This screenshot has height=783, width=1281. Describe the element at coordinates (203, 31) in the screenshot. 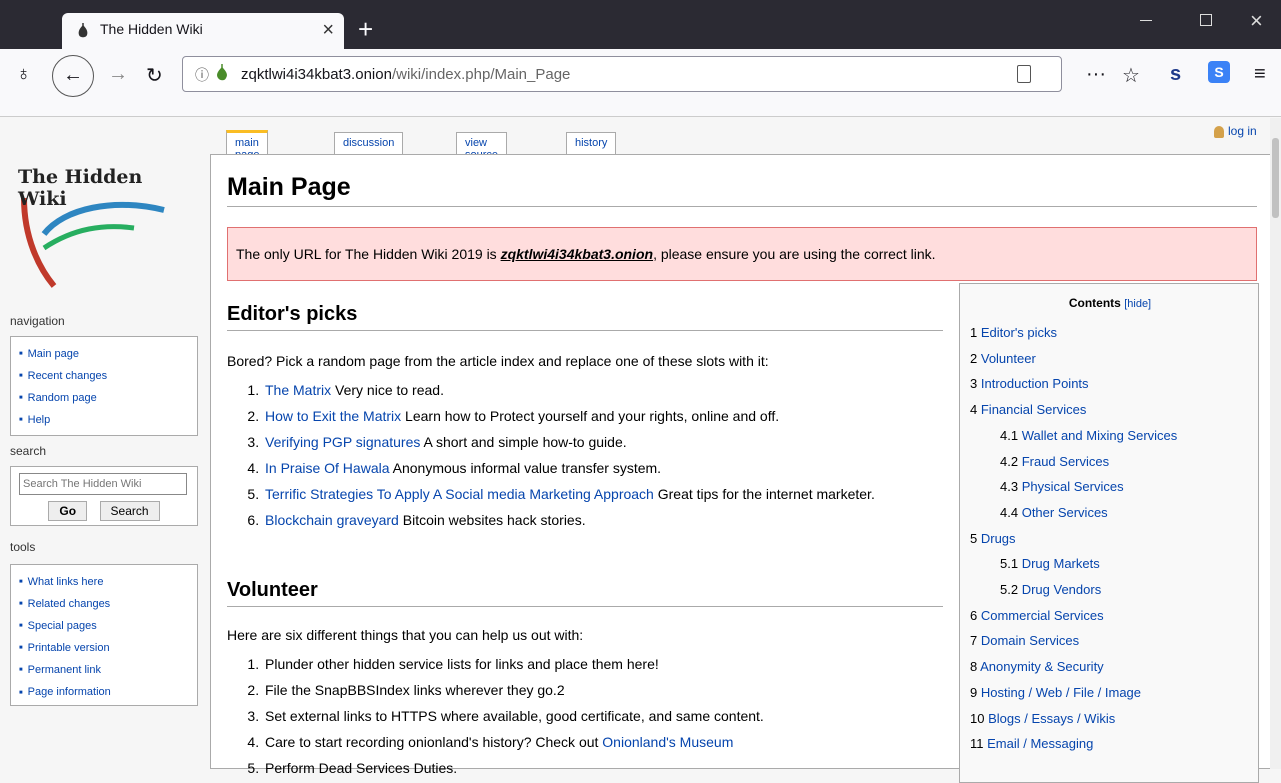

I see `browser-tab: The Hidden Wiki ×` at that location.